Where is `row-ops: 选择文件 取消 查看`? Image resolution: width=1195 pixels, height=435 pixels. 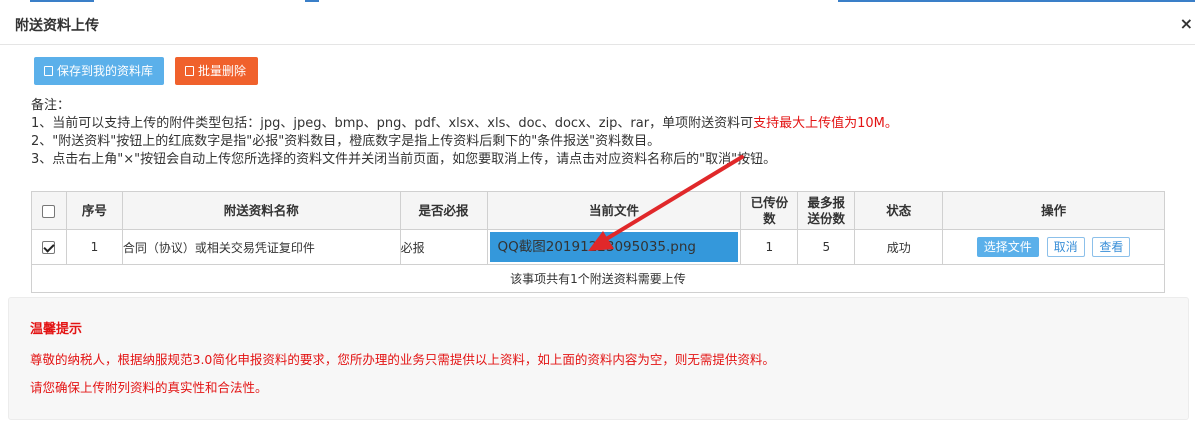 row-ops: 选择文件 取消 查看 is located at coordinates (1053, 247).